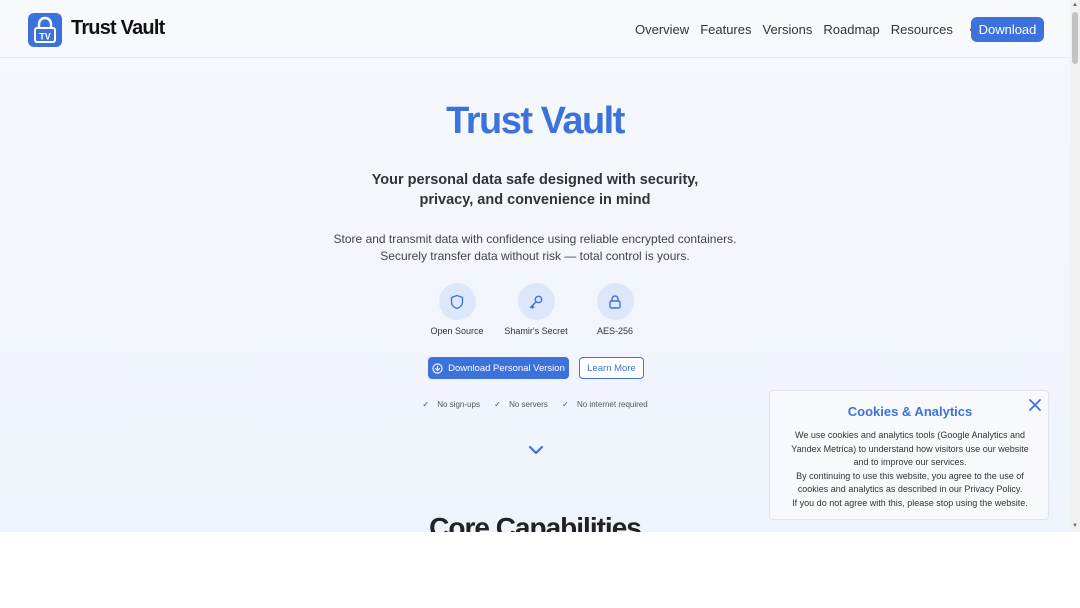 The height and width of the screenshot is (608, 1080). I want to click on scroll-down-arrow-icon: ▼, so click(1075, 526).